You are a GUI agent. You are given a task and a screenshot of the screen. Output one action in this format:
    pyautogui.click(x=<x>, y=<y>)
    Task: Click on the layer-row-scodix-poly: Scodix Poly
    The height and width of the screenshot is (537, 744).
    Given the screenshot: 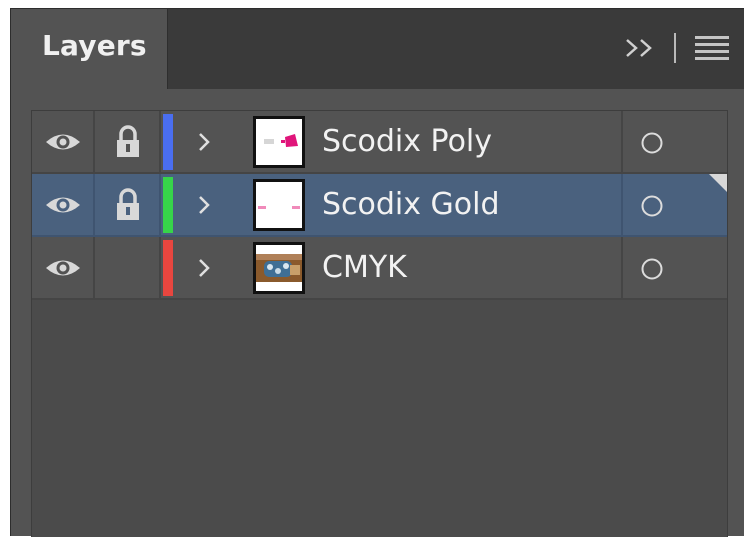 What is the action you would take?
    pyautogui.click(x=379, y=142)
    